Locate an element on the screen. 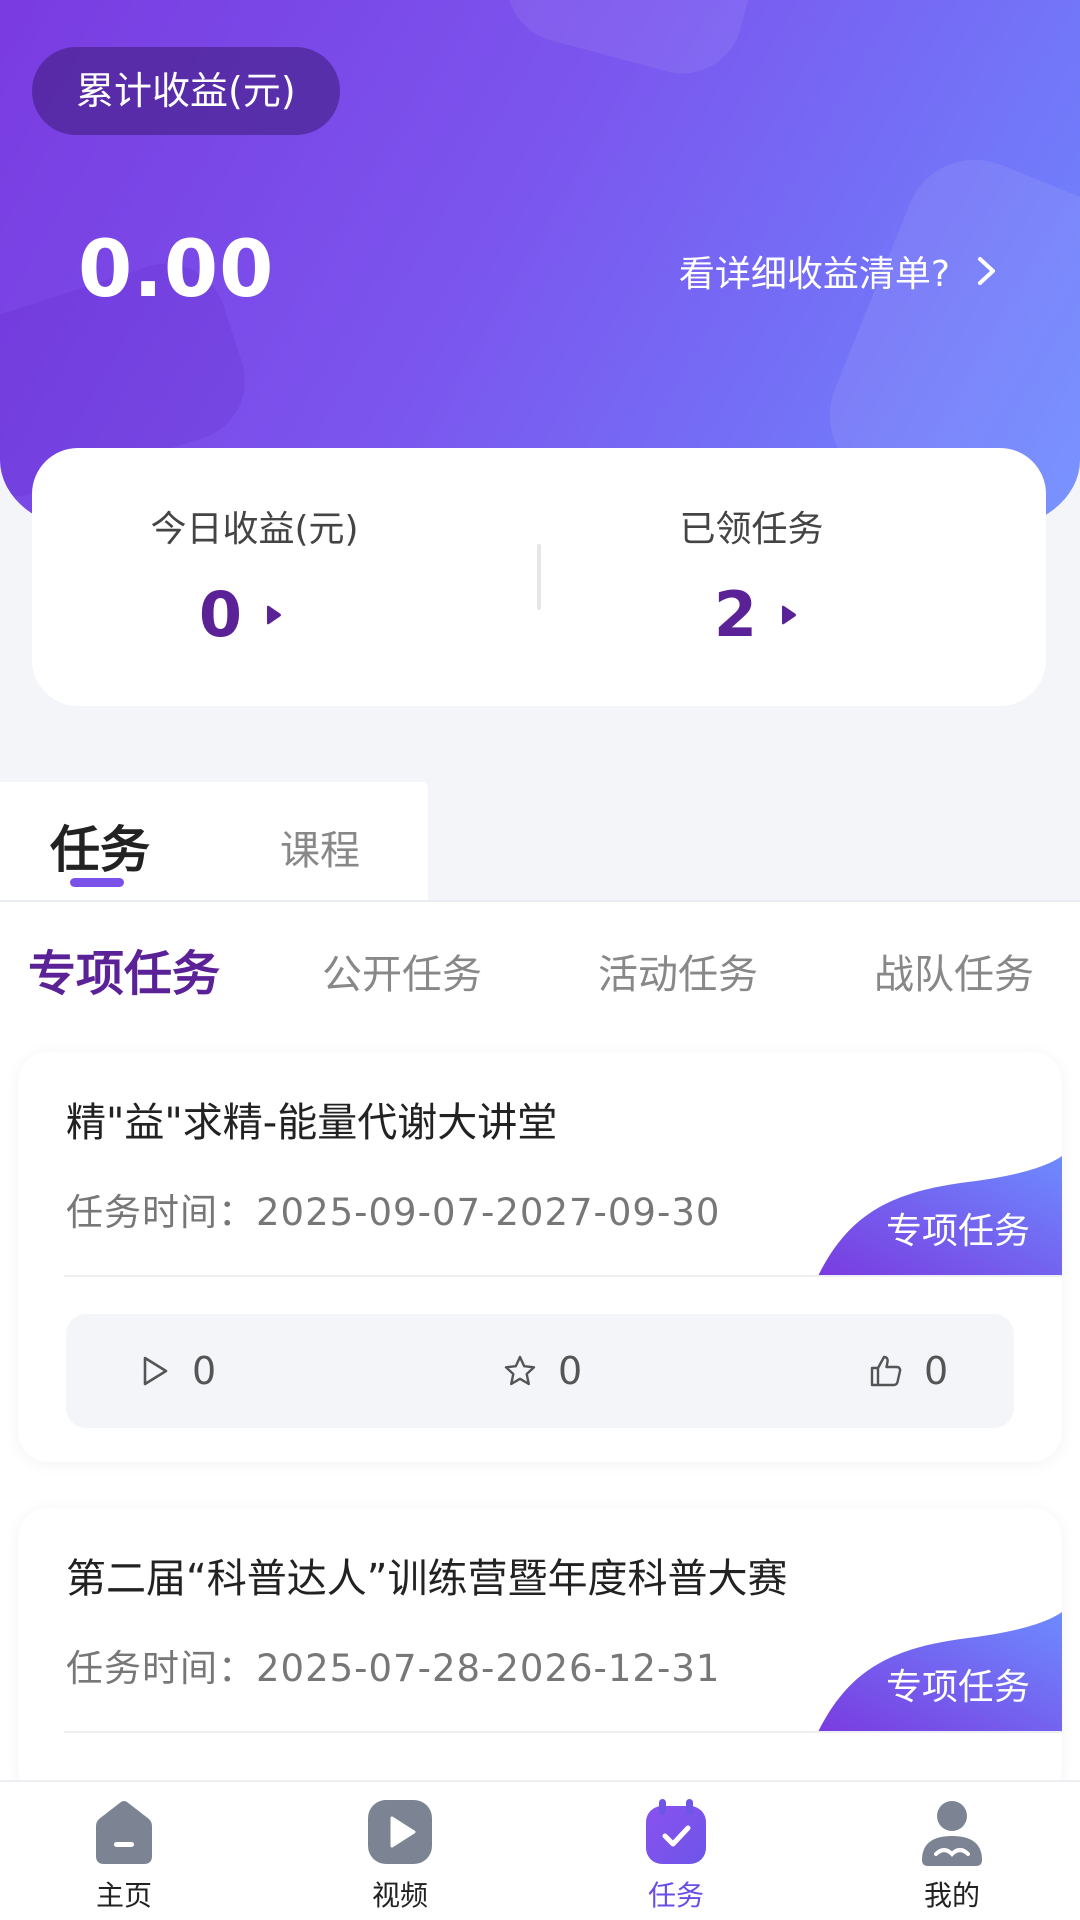 This screenshot has height=1920, width=1080. claimed-tasks-value: 2 is located at coordinates (735, 614).